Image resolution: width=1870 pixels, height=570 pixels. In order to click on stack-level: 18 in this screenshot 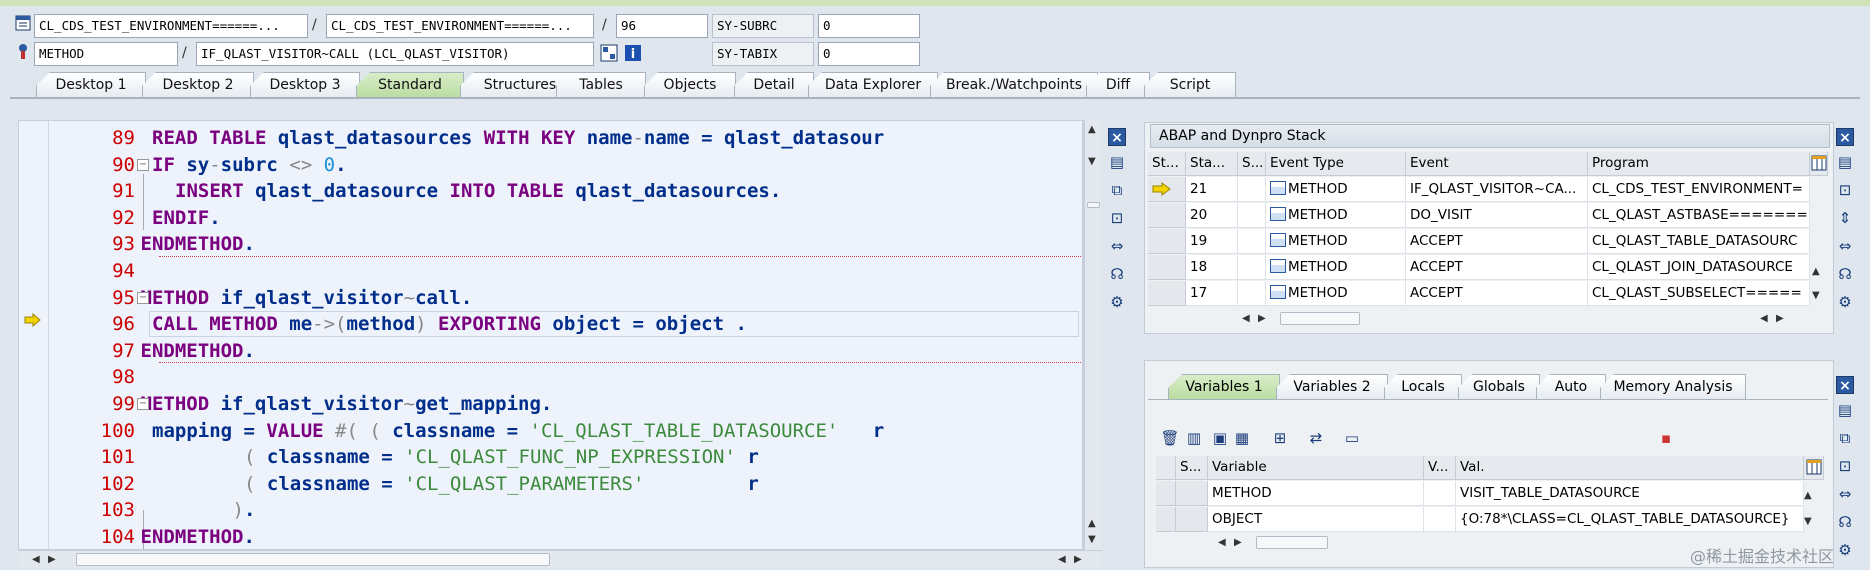, I will do `click(1212, 267)`.